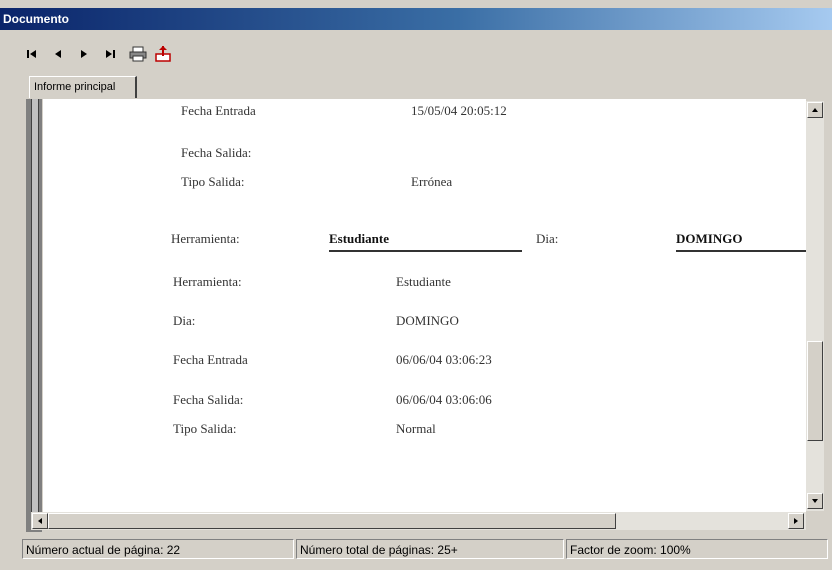 The image size is (832, 570). I want to click on fecha-salida-label: Fecha Salida:, so click(216, 152).